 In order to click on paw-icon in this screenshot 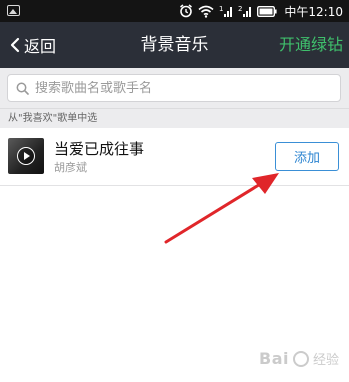, I will do `click(300, 358)`.